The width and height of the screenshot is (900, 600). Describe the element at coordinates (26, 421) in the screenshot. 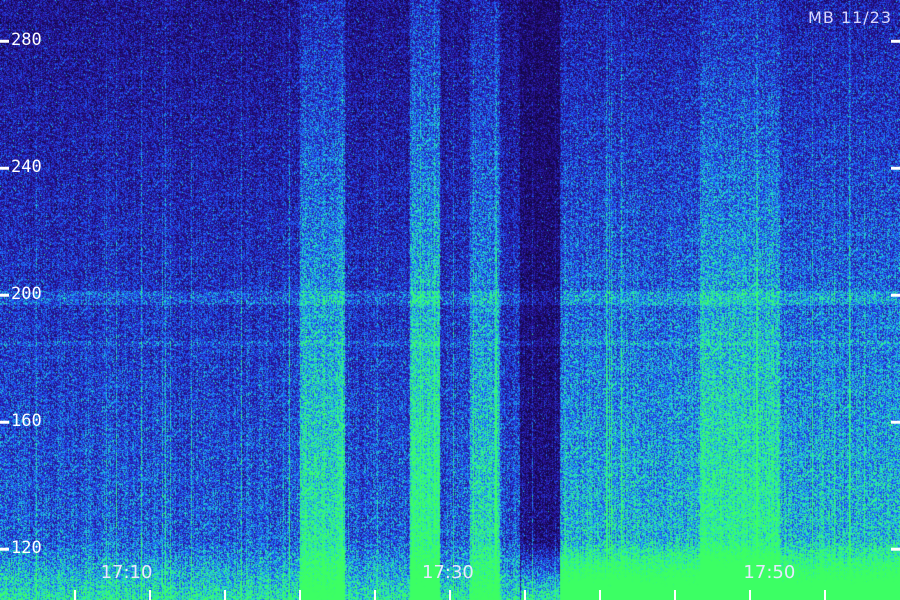

I see `y-tick-label: 160` at that location.